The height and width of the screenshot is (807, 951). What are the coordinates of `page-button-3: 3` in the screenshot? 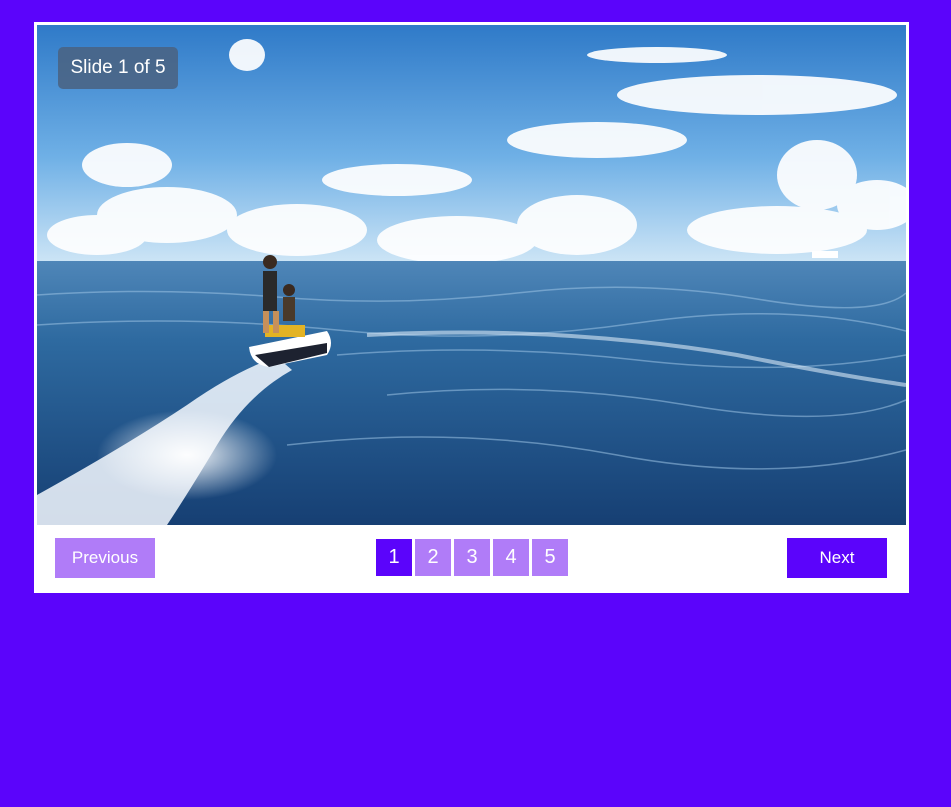 It's located at (472, 557).